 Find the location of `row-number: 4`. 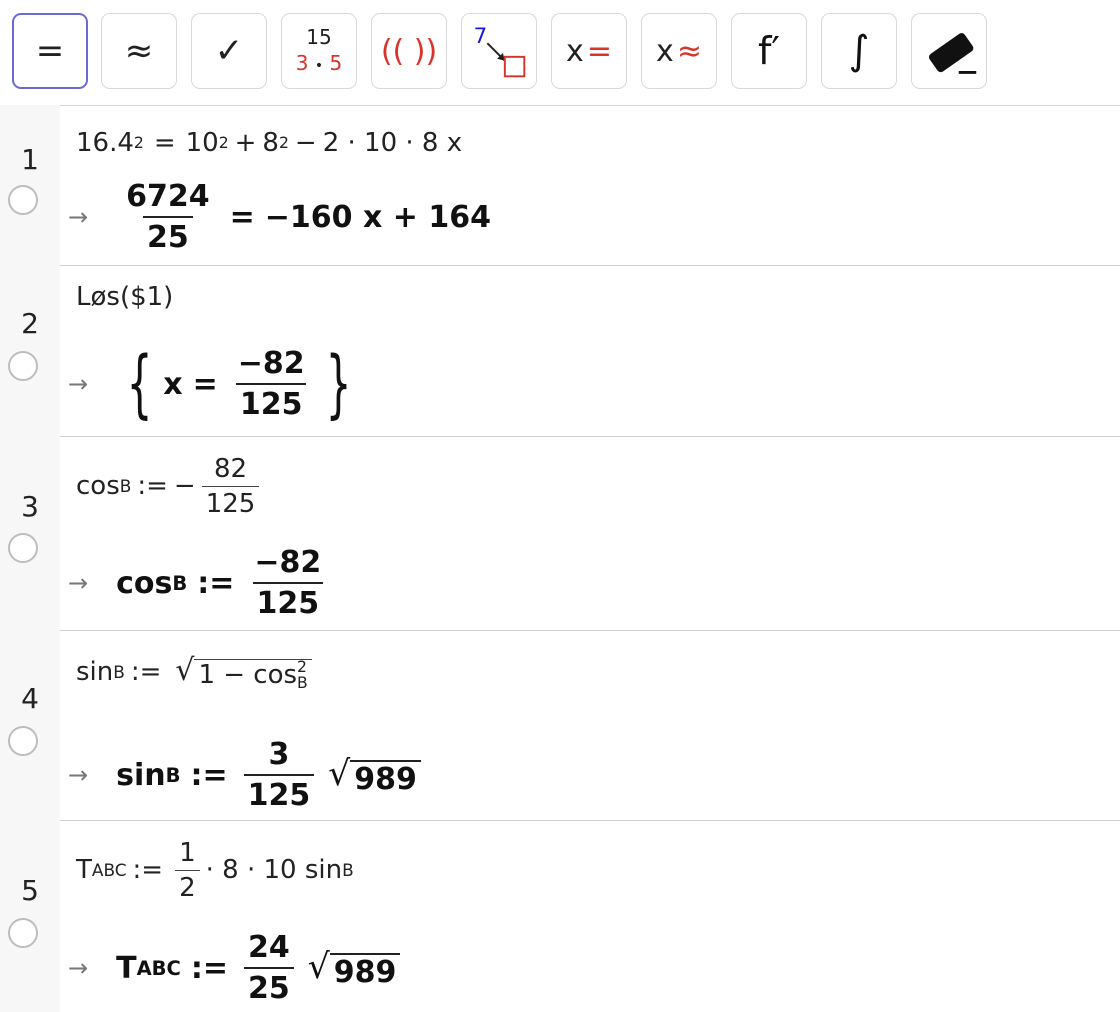

row-number: 4 is located at coordinates (30, 698).